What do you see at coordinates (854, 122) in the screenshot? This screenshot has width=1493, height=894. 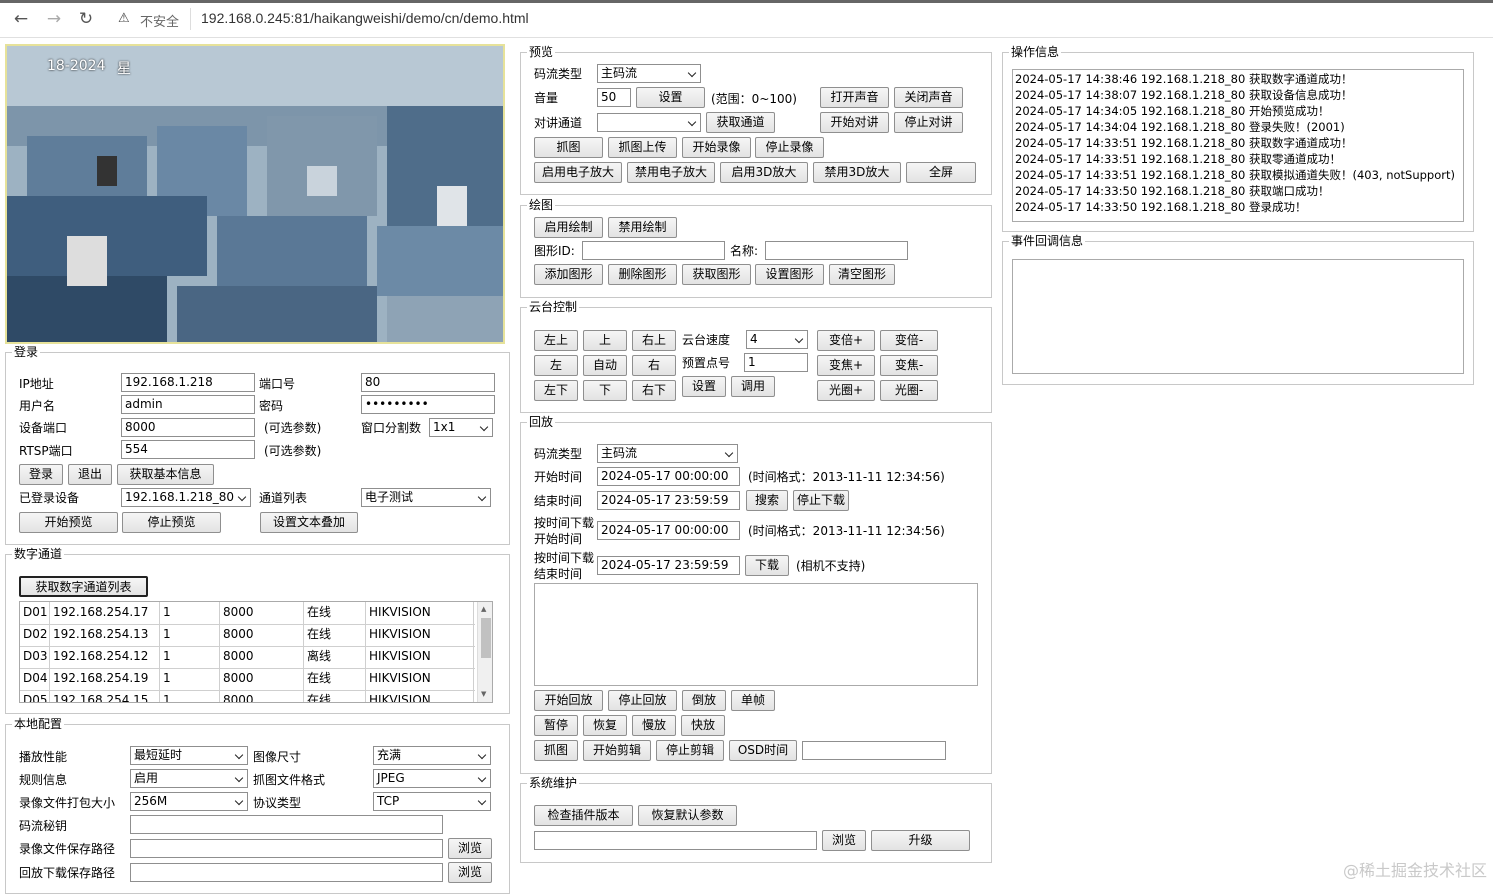 I see `start-talk-button: 开始对讲` at bounding box center [854, 122].